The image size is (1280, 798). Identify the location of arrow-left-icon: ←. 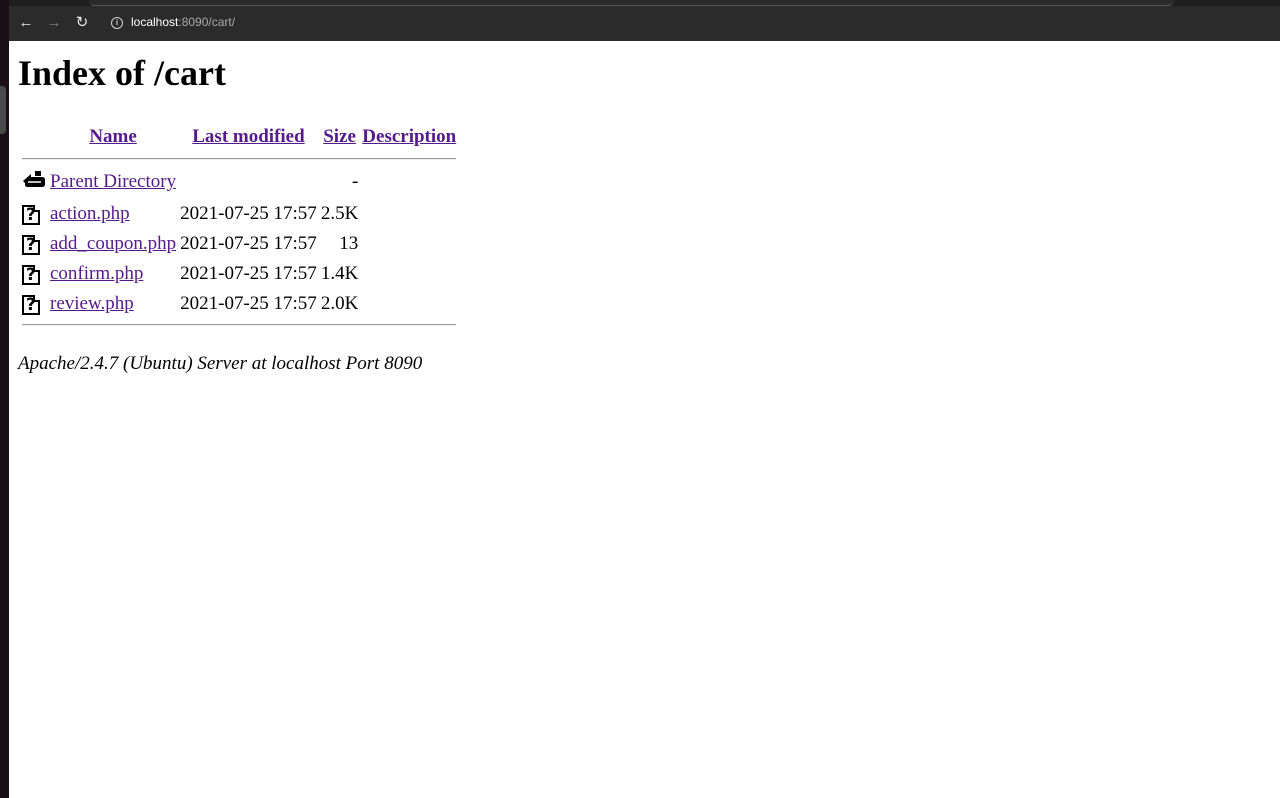
(26, 22).